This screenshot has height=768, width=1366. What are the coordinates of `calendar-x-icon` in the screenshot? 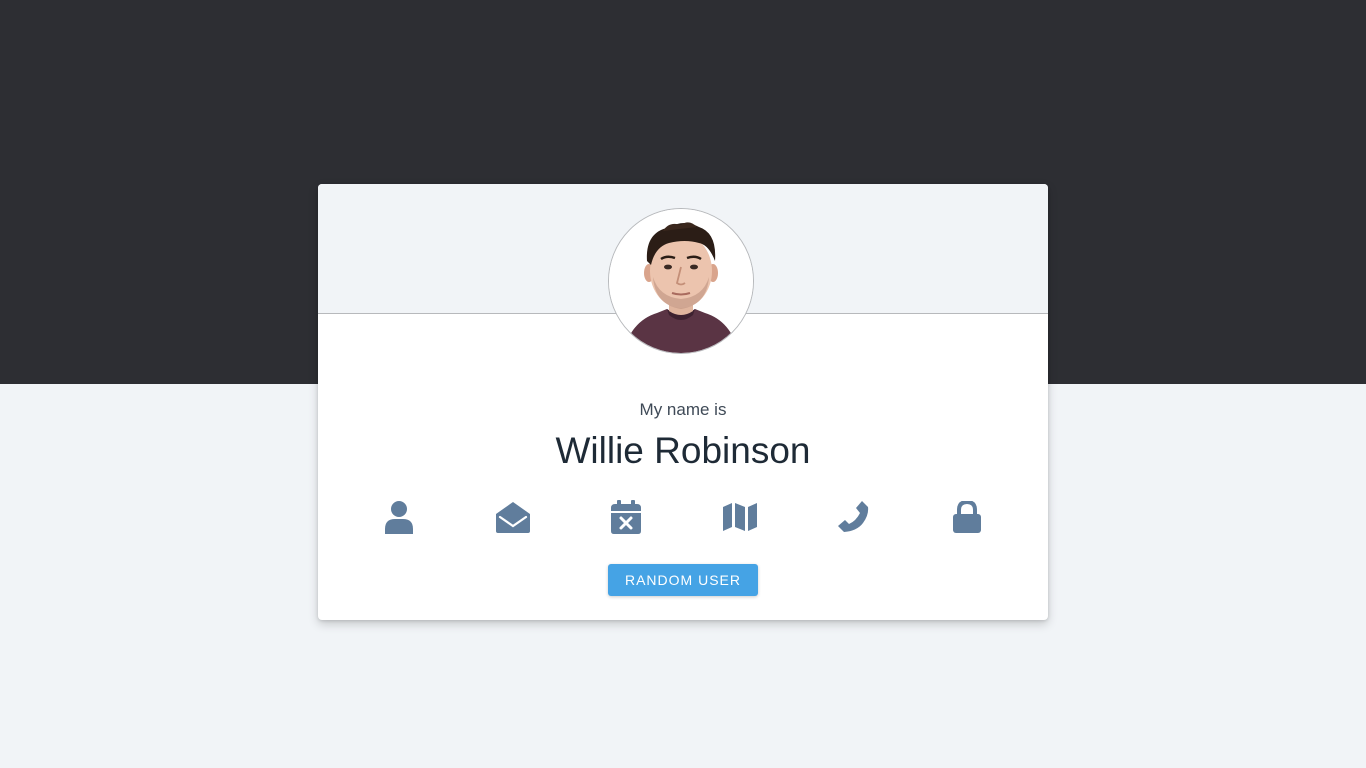 It's located at (626, 517).